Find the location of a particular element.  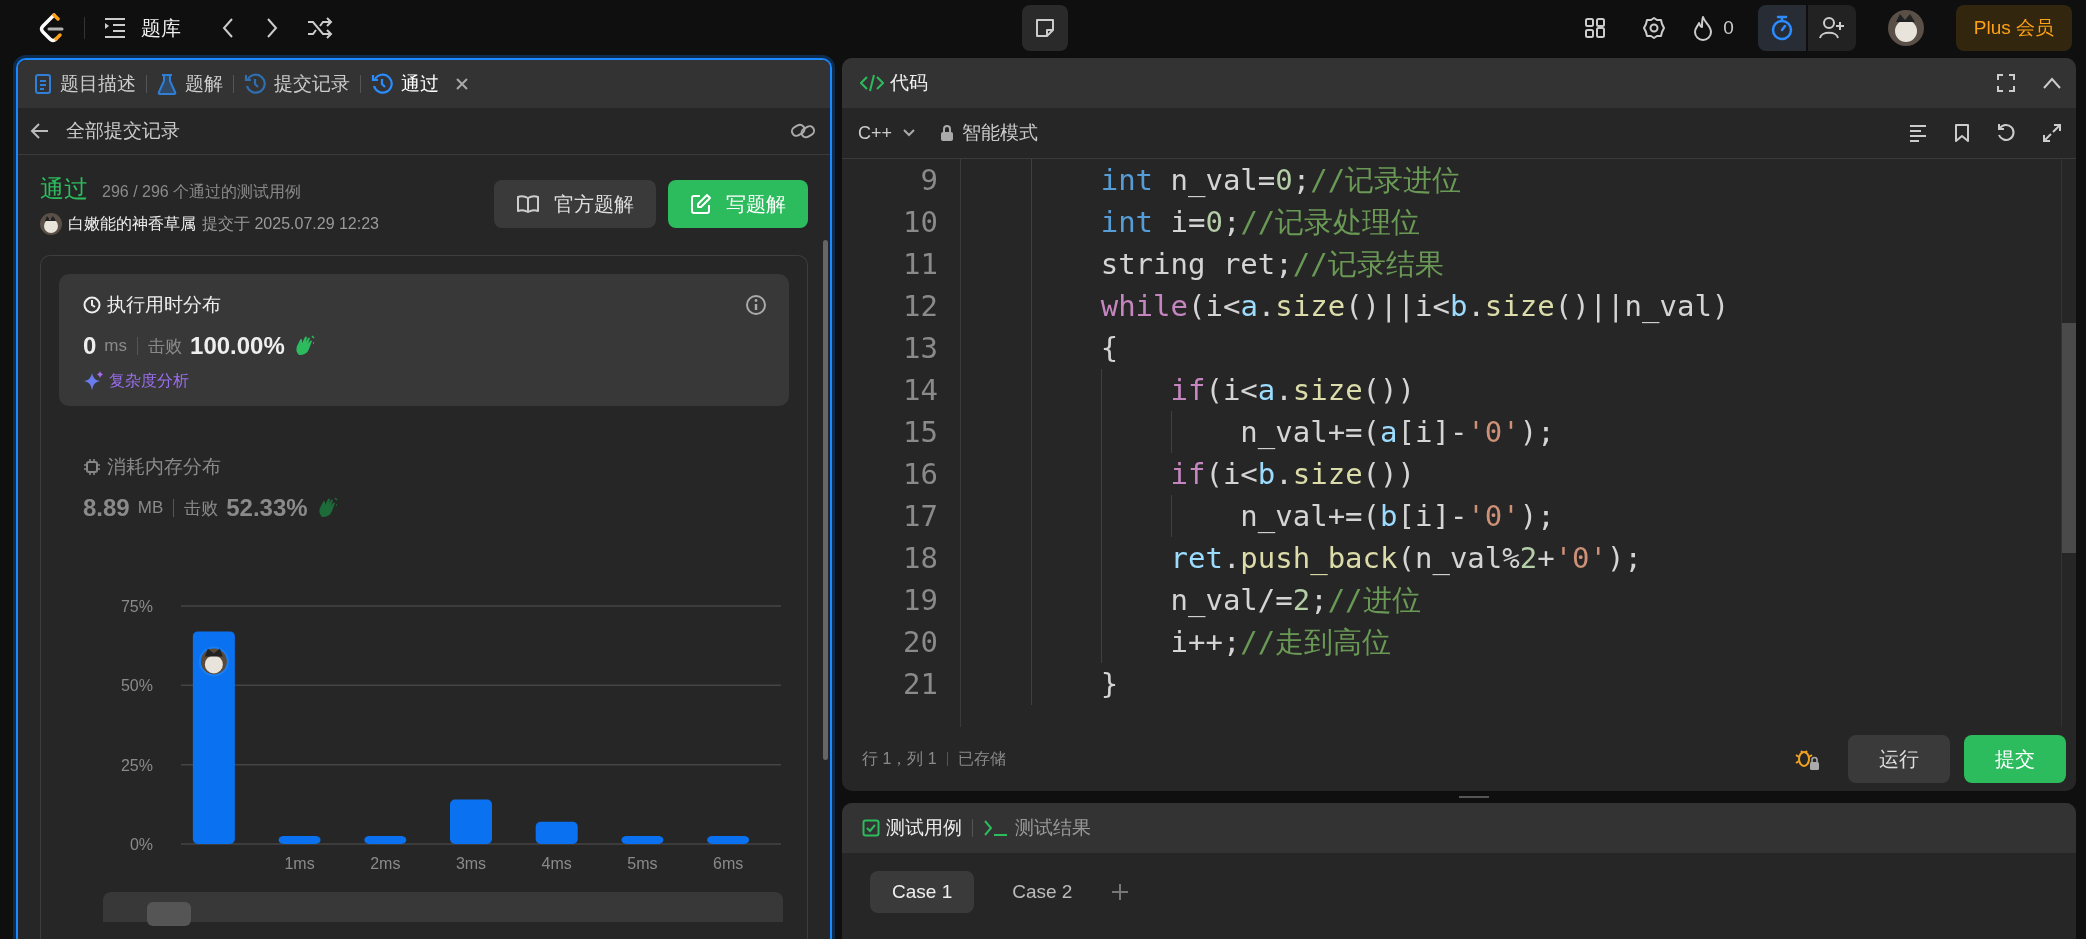

line-number: 9 is located at coordinates (928, 180).